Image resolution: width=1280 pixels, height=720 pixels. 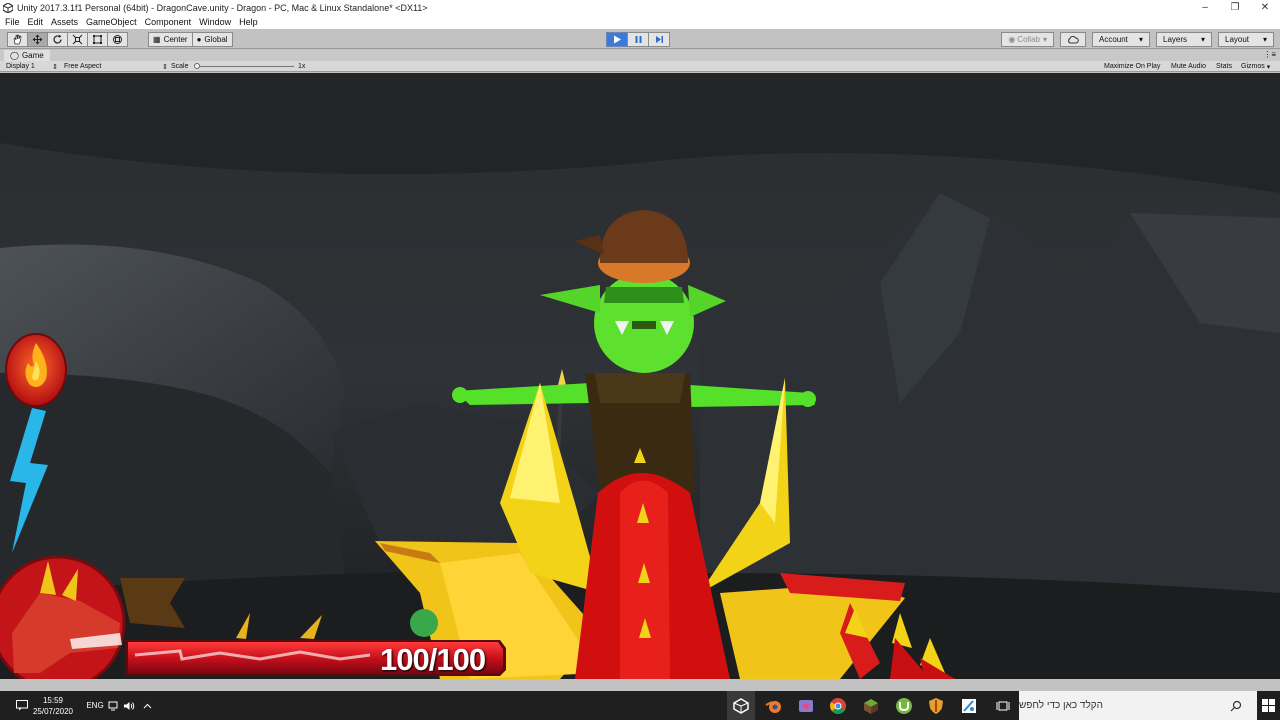 I want to click on play-icon, so click(x=617, y=39).